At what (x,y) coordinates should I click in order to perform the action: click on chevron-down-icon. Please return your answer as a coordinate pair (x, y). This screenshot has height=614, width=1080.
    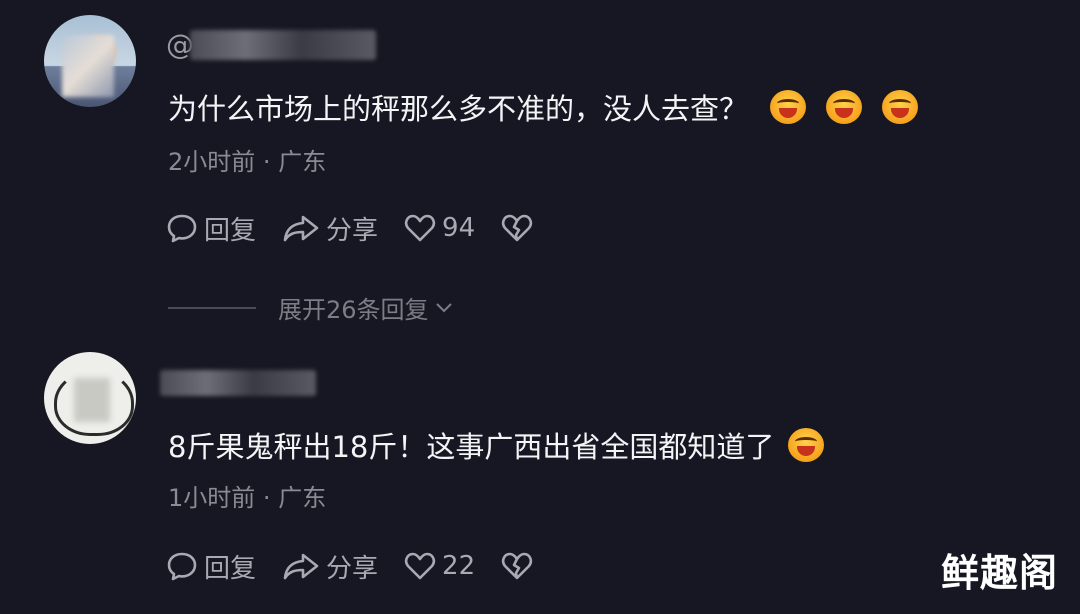
    Looking at the image, I should click on (443, 307).